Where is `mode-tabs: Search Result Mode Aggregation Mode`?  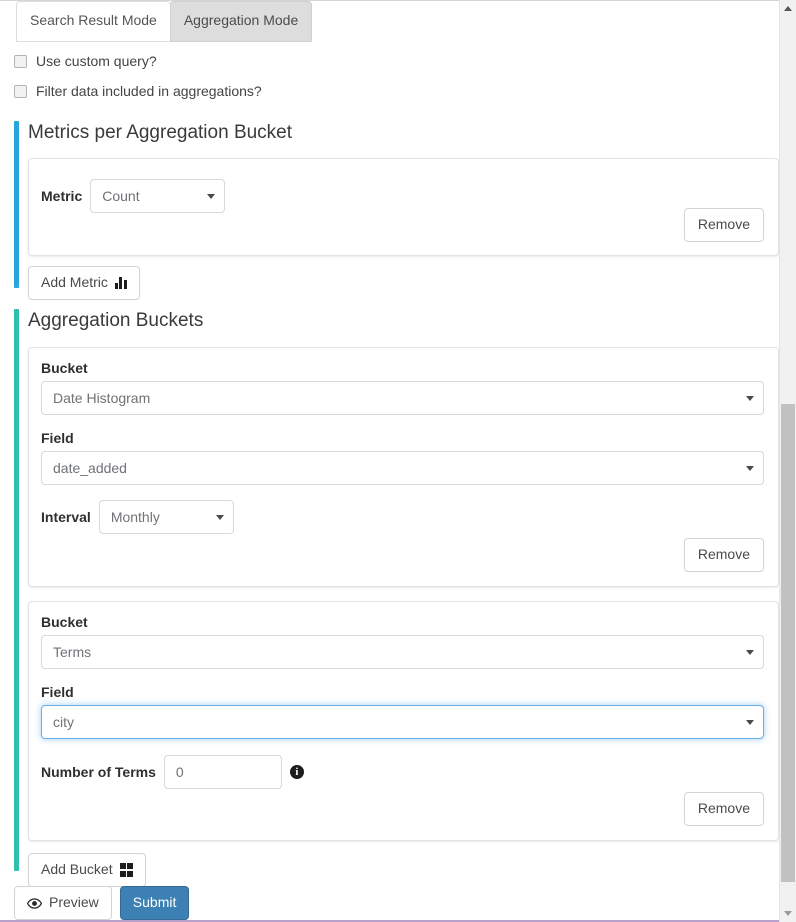
mode-tabs: Search Result Mode Aggregation Mode is located at coordinates (164, 21).